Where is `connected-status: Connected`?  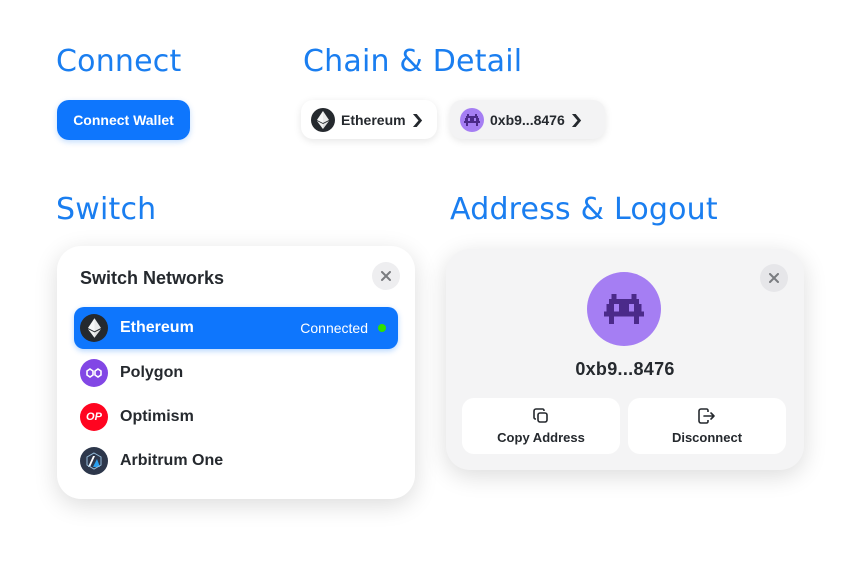 connected-status: Connected is located at coordinates (343, 328).